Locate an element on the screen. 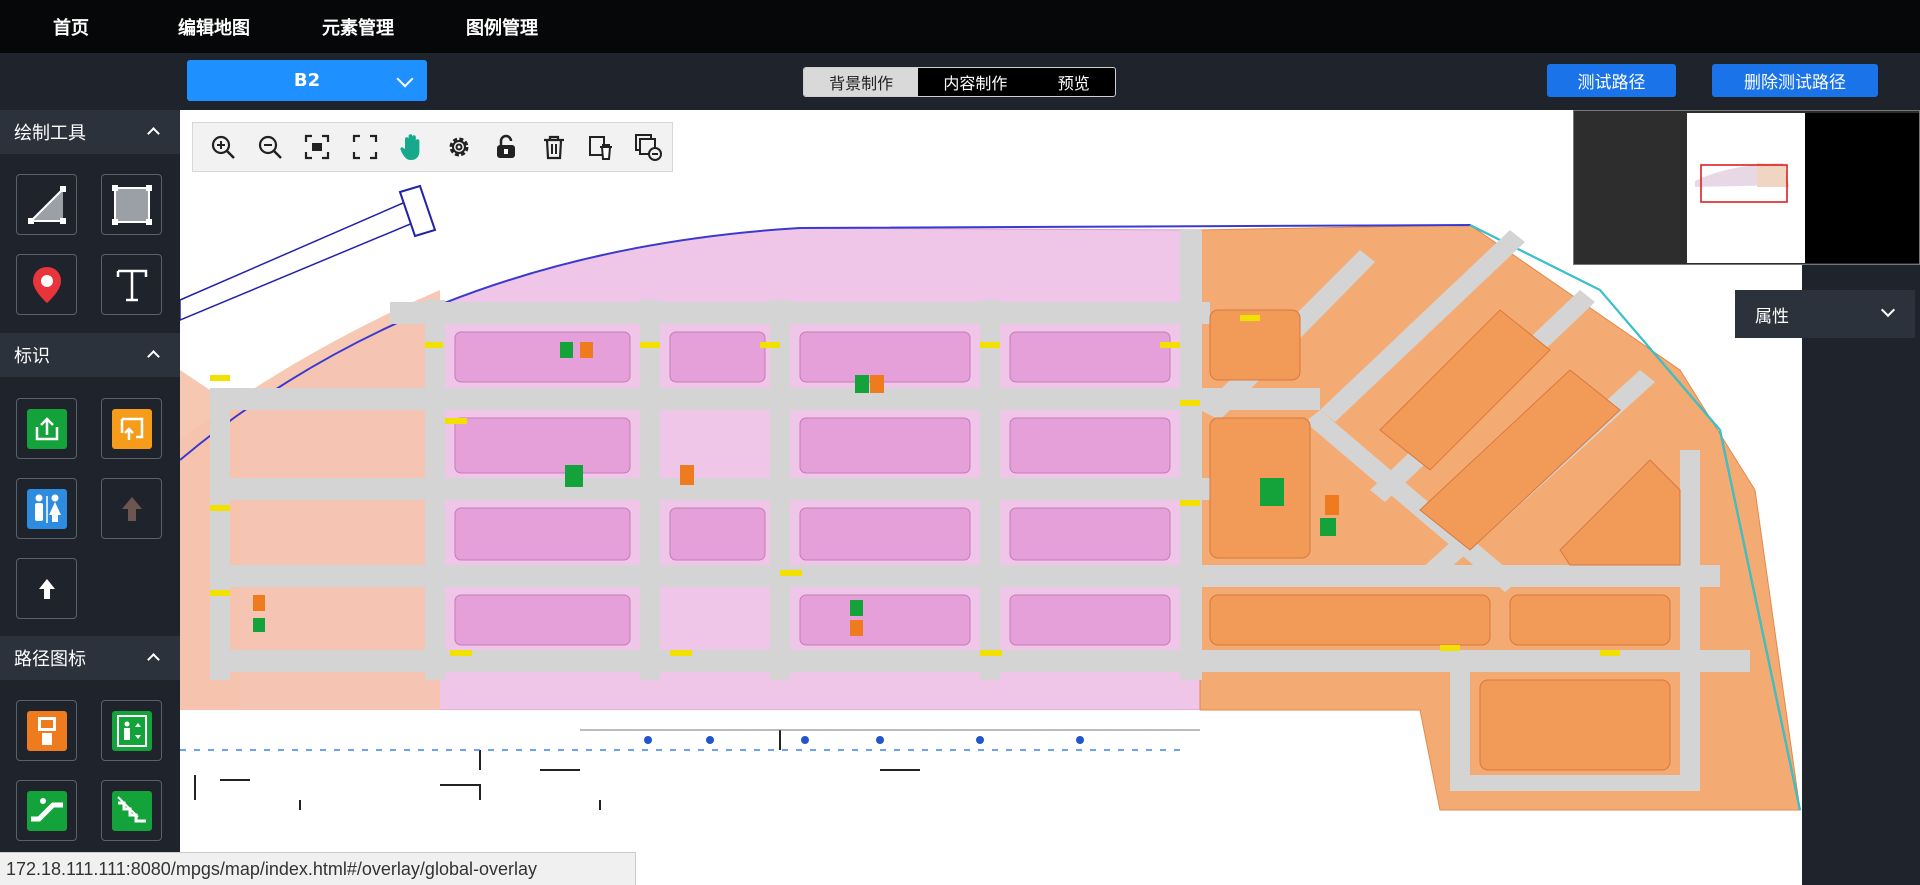 This screenshot has height=885, width=1920. restroom-button is located at coordinates (46, 508).